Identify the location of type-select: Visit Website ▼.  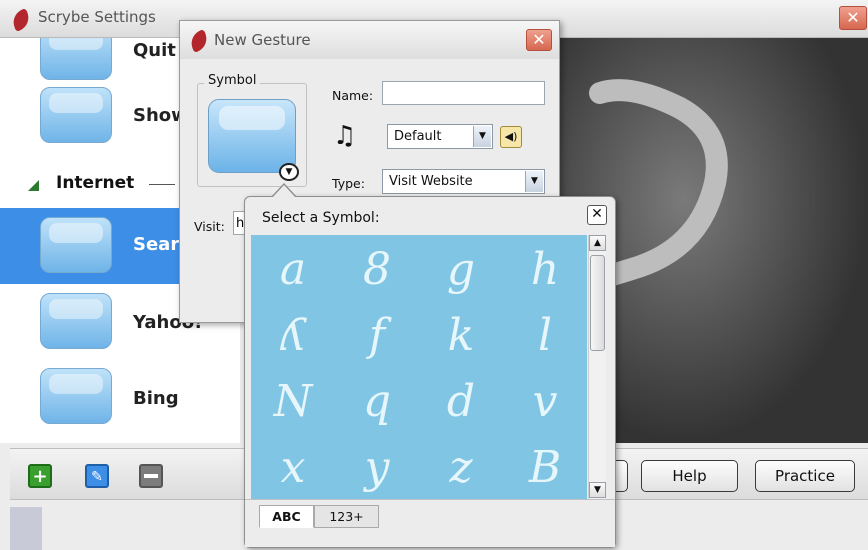
(463, 181).